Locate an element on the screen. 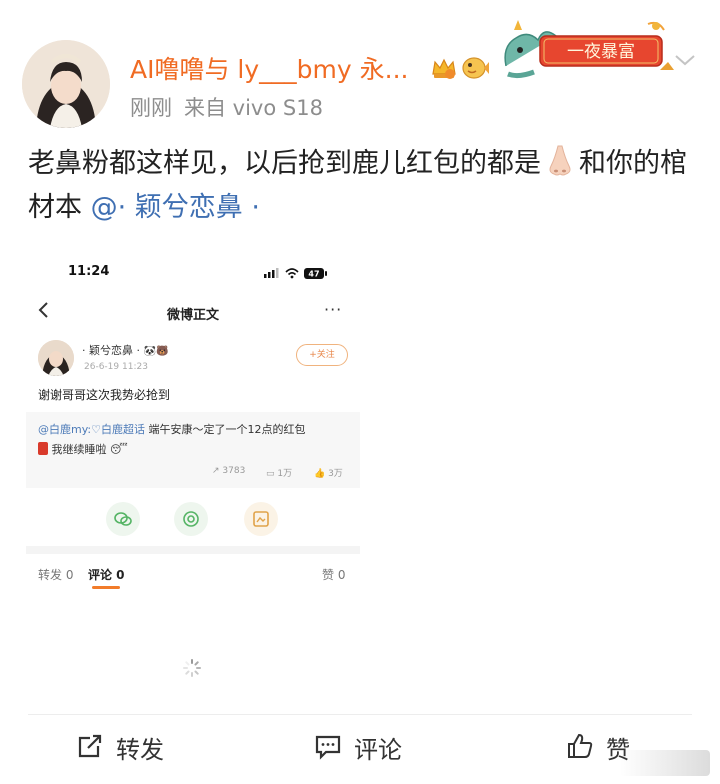  watermark is located at coordinates (665, 763).